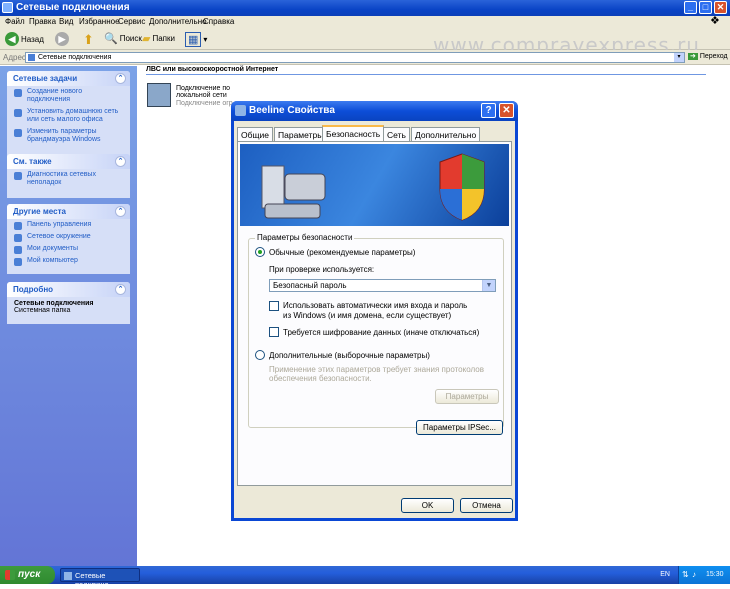 This screenshot has width=730, height=589. I want to click on connection-name: Подключение по локальной сети, so click(203, 92).